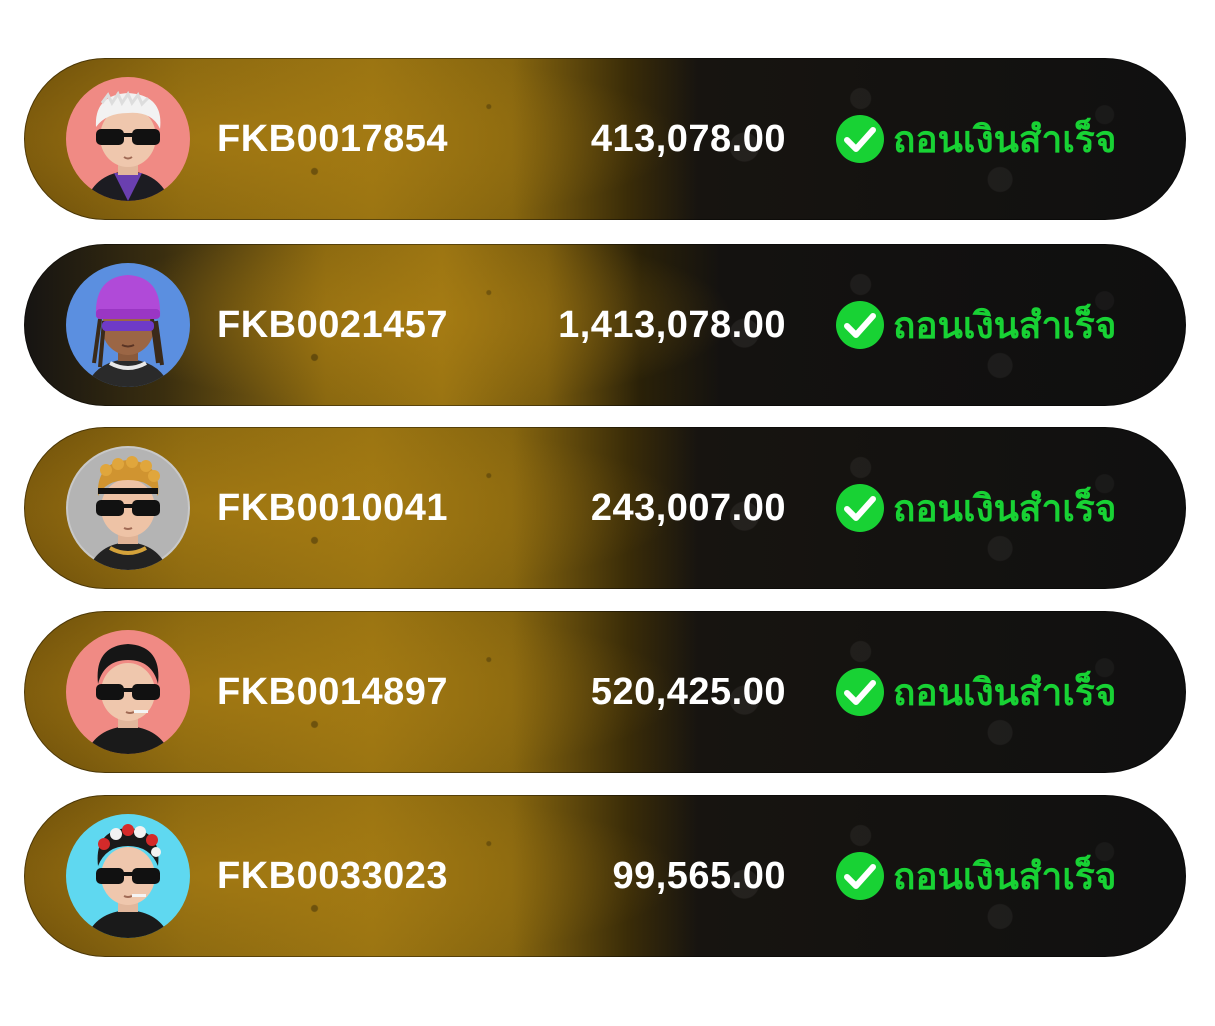 Image resolution: width=1215 pixels, height=1026 pixels. What do you see at coordinates (333, 692) in the screenshot?
I see `user-id: FKB0014897` at bounding box center [333, 692].